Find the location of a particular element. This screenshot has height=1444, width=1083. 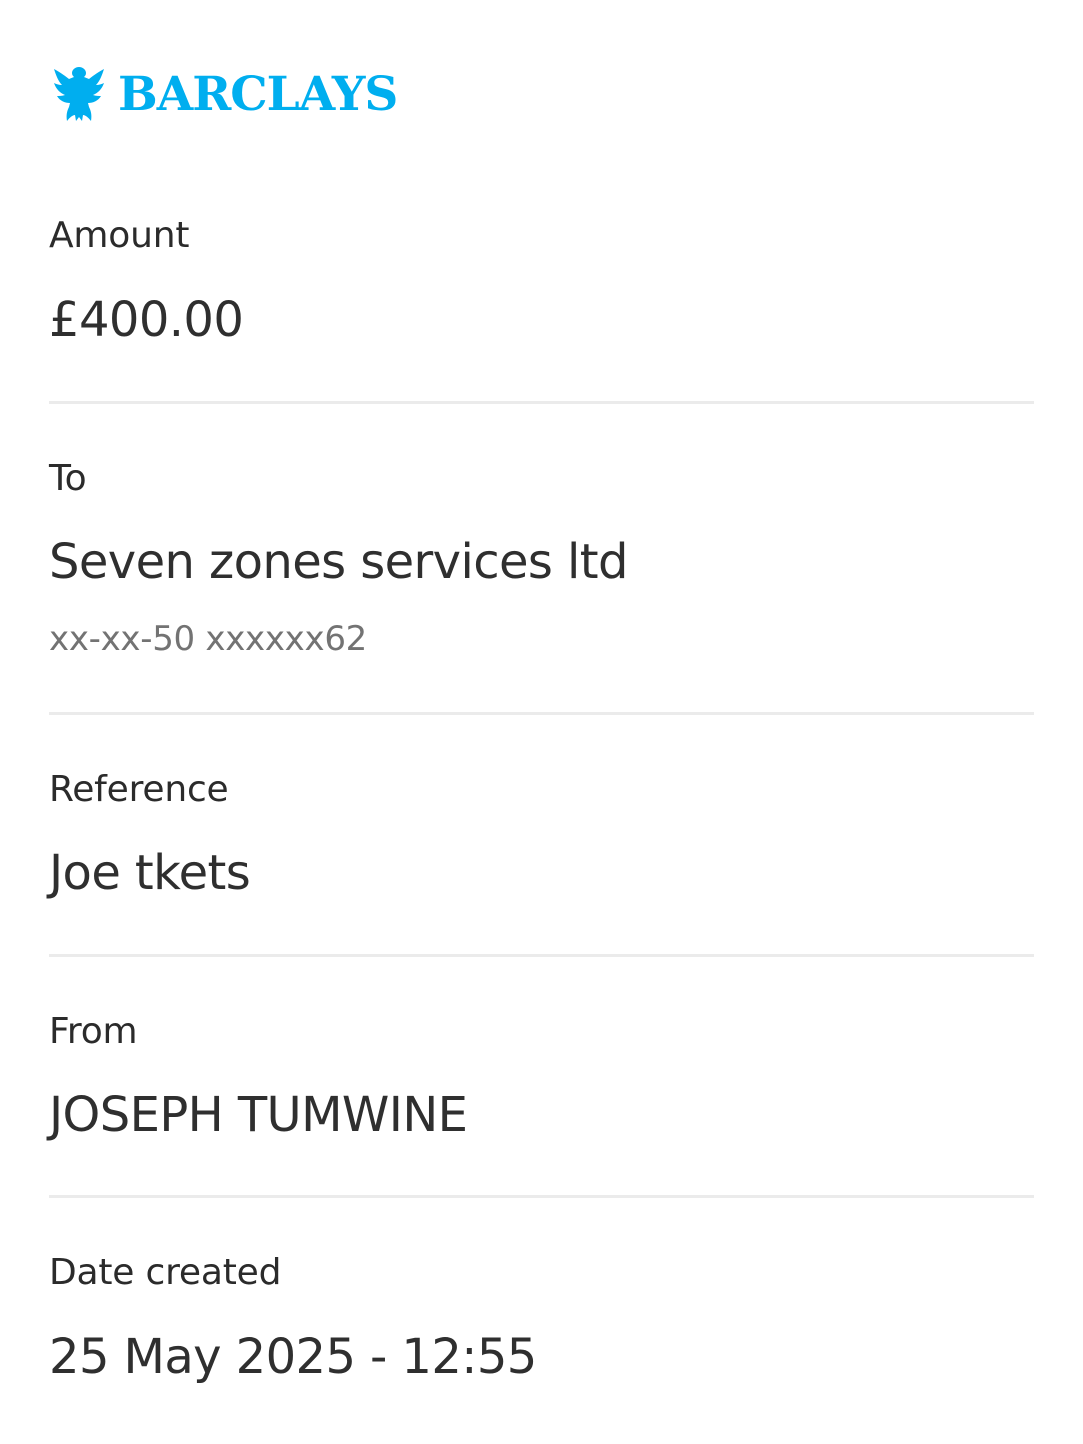

from-label: From is located at coordinates (93, 1031).